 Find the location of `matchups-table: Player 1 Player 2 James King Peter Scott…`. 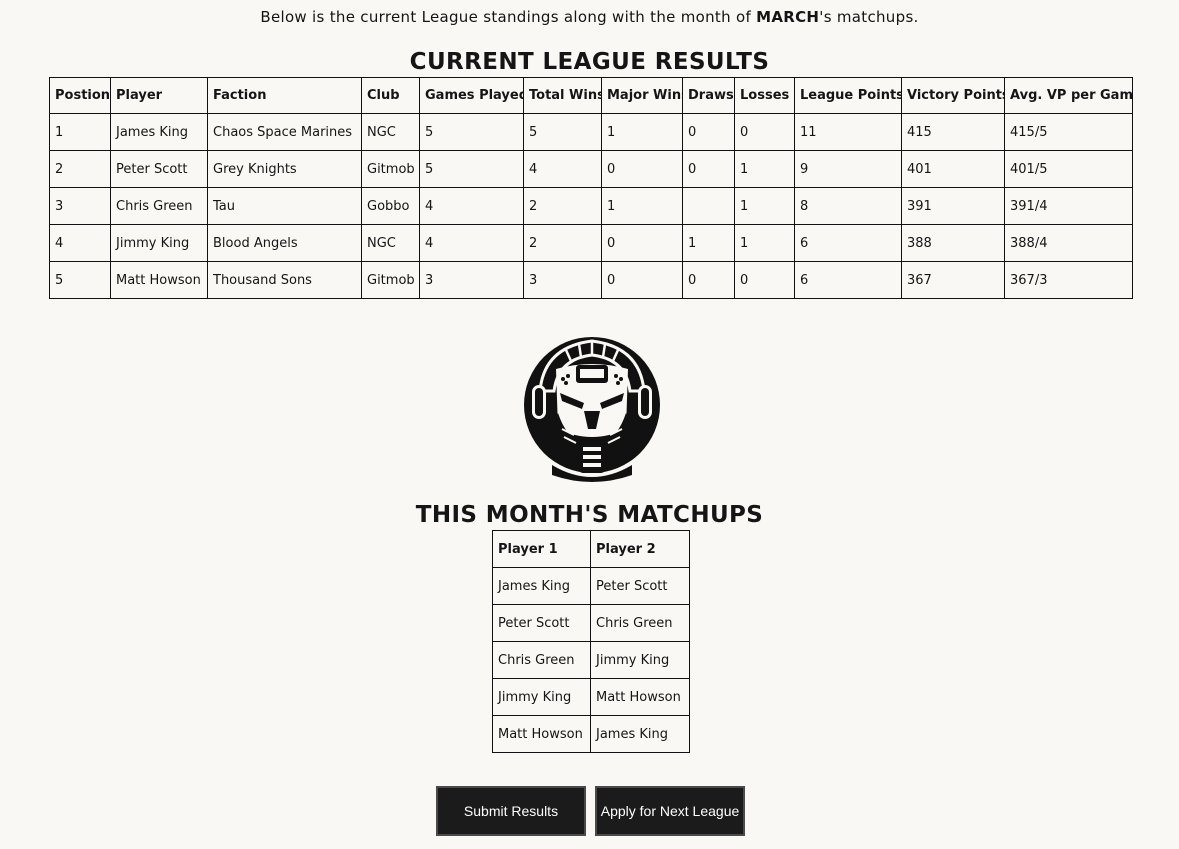

matchups-table: Player 1 Player 2 James King Peter Scott… is located at coordinates (591, 641).